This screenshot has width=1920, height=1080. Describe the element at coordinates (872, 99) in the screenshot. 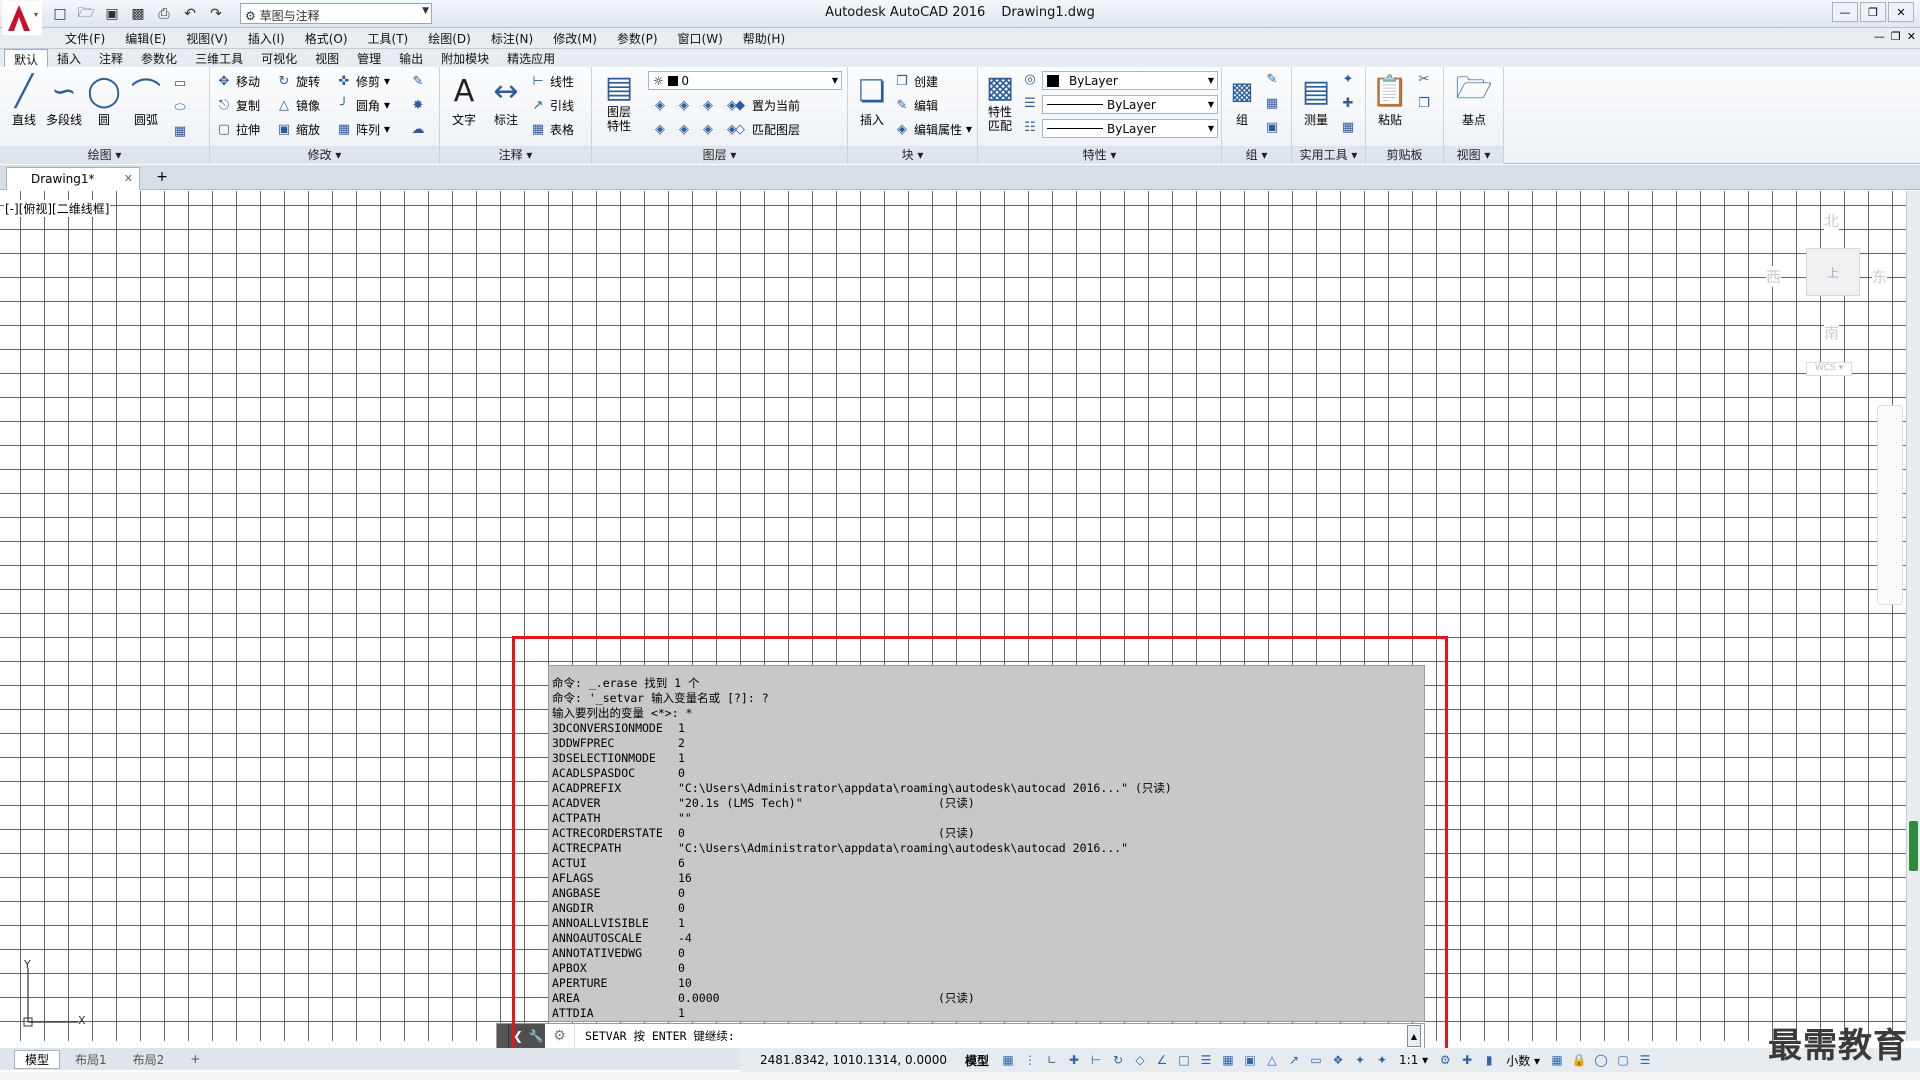

I see `insert-block-button: ❏ 插入` at that location.